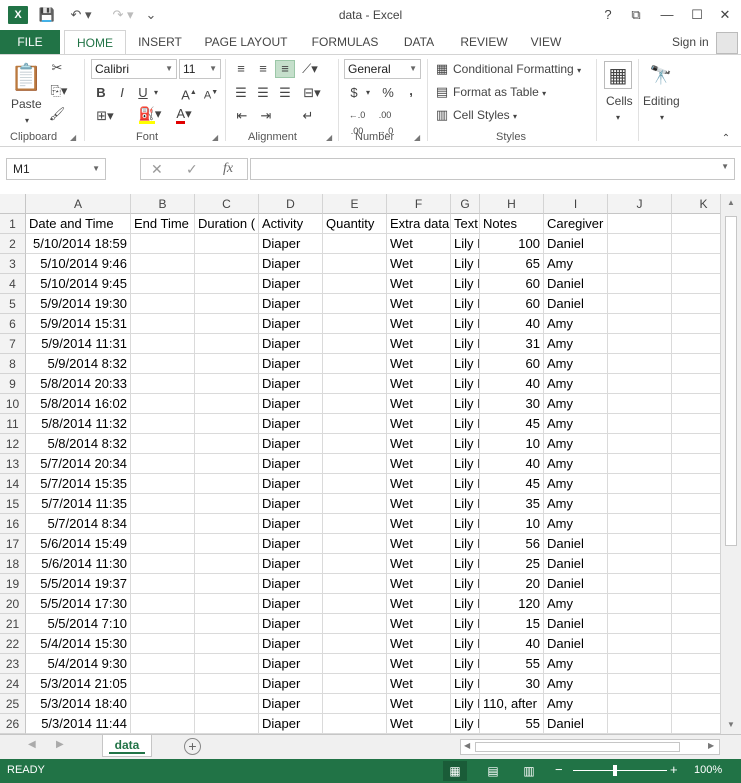  What do you see at coordinates (78, 304) in the screenshot?
I see `table-cell: 5/9/2014 19:30` at bounding box center [78, 304].